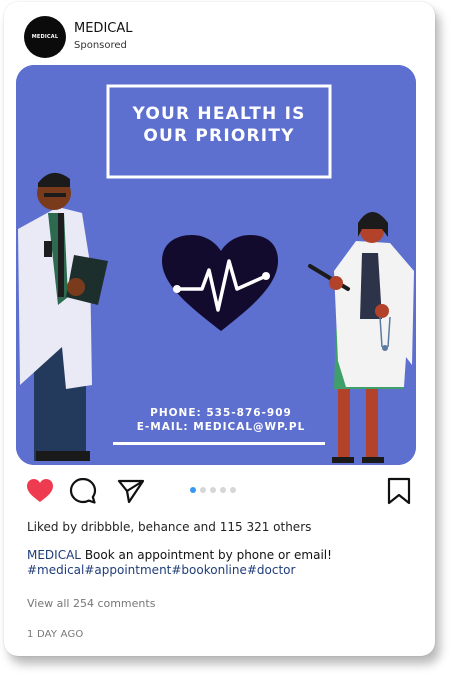 The height and width of the screenshot is (675, 454). I want to click on contact-underline, so click(219, 443).